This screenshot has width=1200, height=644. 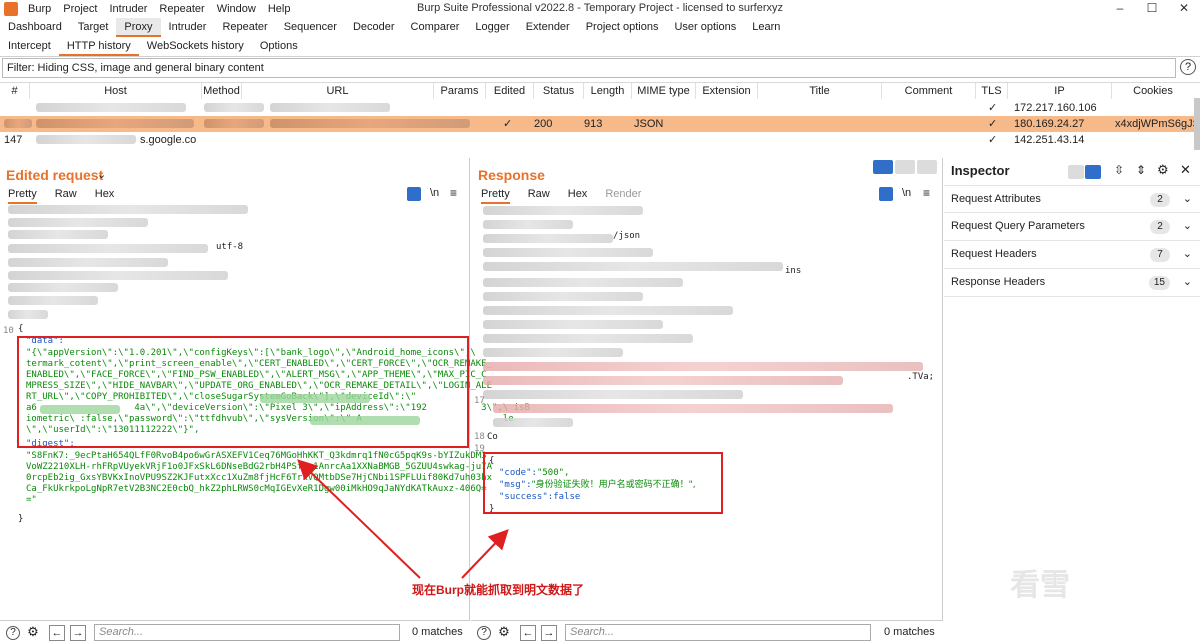 I want to click on arrow-to-request, so click(x=359, y=519).